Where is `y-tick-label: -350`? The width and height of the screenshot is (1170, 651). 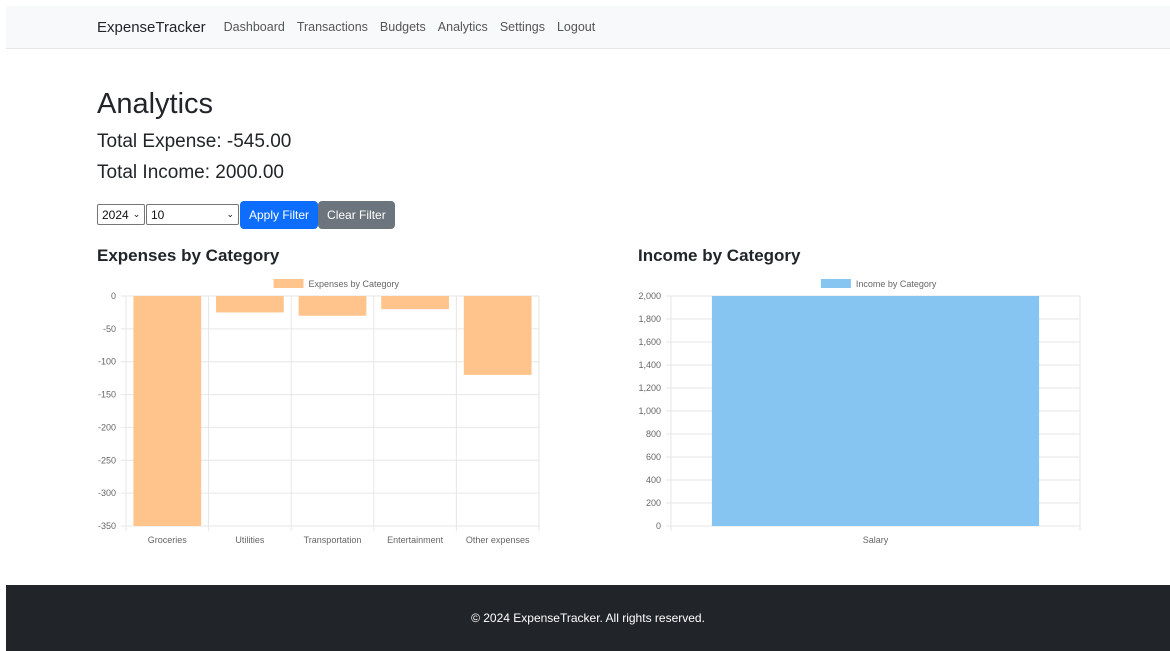
y-tick-label: -350 is located at coordinates (107, 526).